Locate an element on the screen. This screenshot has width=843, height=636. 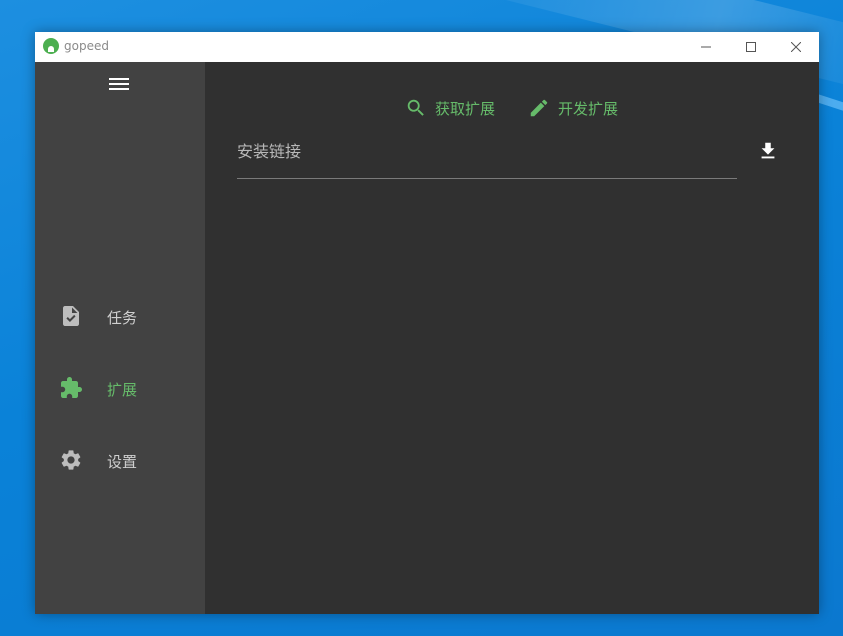
download-icon is located at coordinates (768, 150).